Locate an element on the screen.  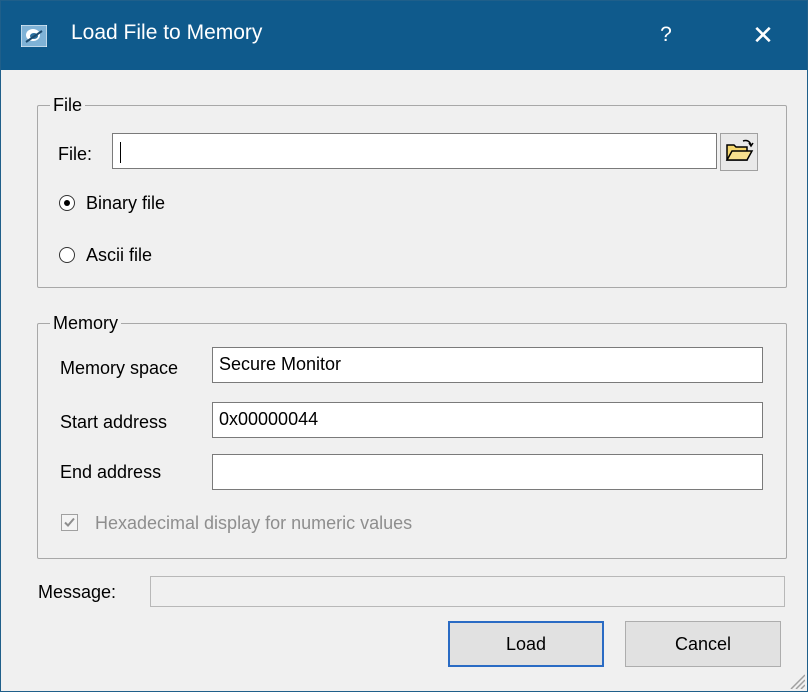
file-group-legend: File is located at coordinates (68, 105).